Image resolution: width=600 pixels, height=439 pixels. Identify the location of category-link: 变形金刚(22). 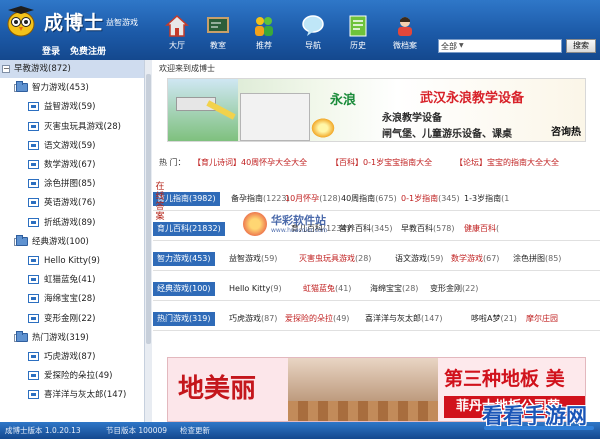
(454, 289).